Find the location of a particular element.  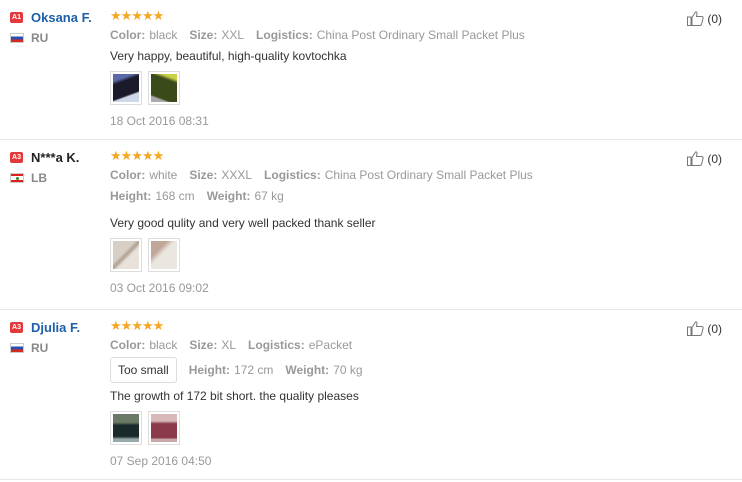

buyer-country: LB is located at coordinates (39, 177).